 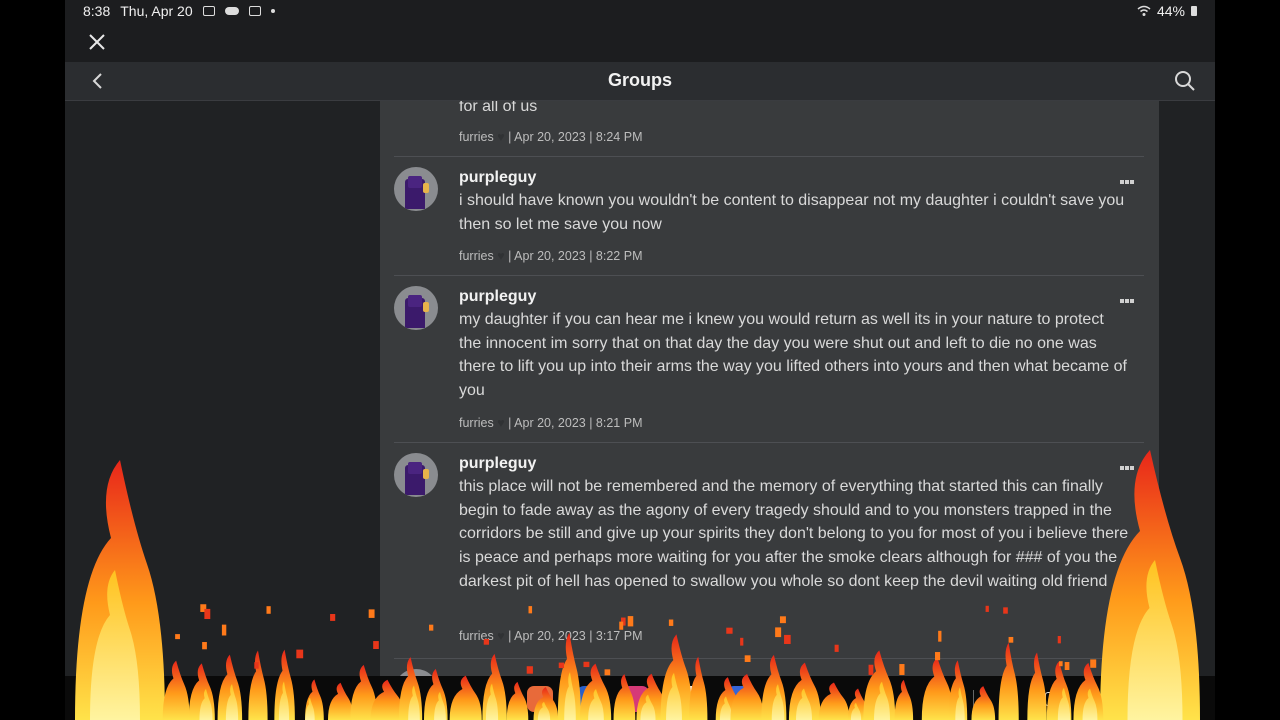 I want to click on wifi-icon, so click(x=1144, y=10).